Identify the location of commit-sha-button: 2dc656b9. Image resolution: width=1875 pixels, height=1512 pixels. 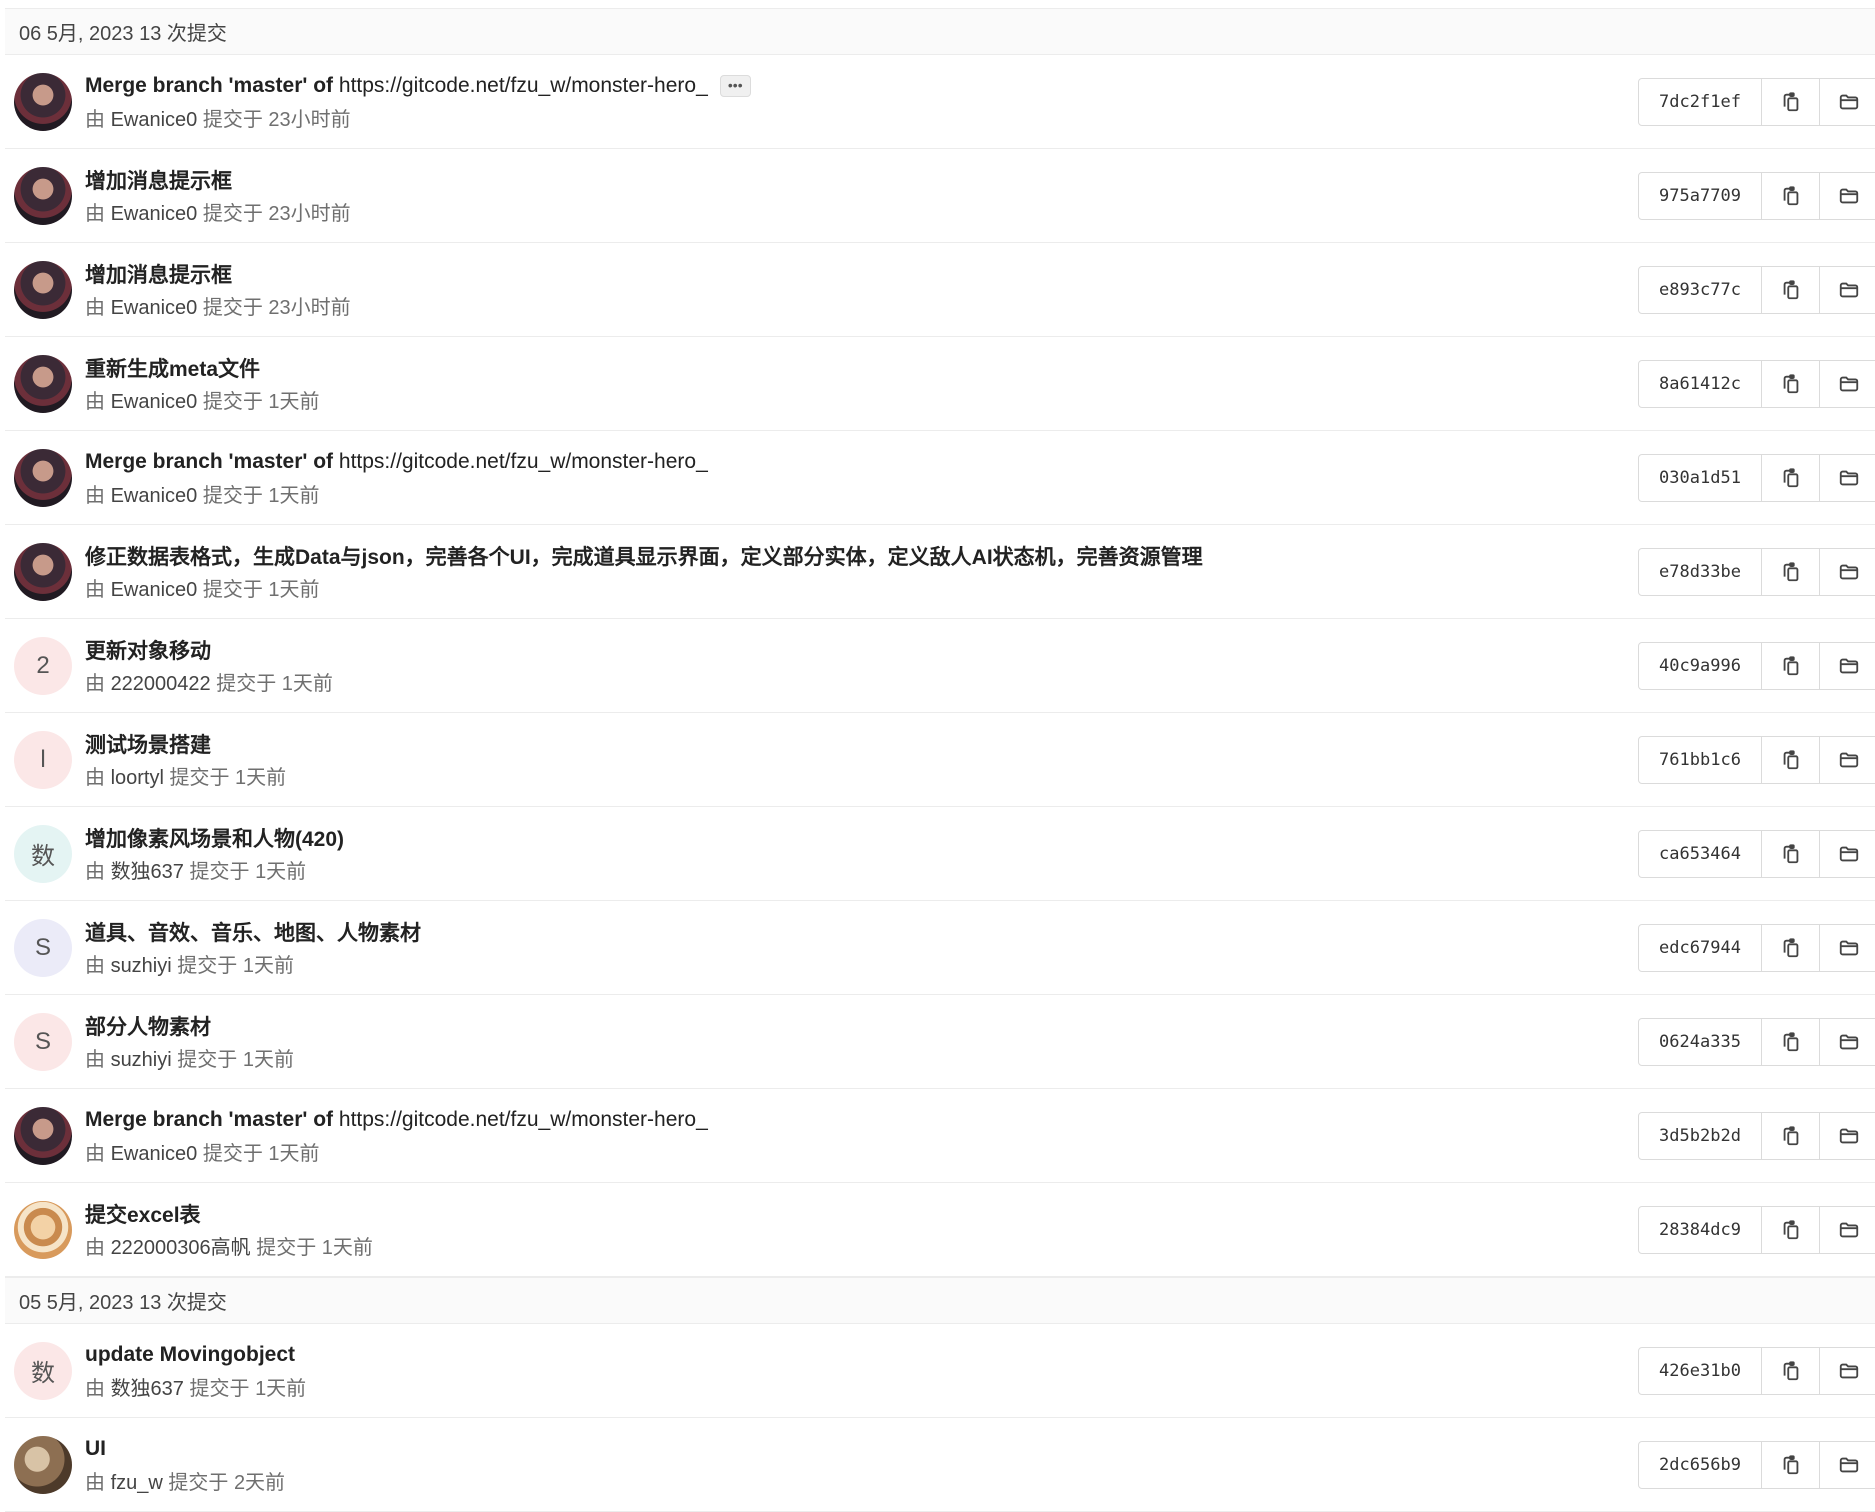
(1700, 1464).